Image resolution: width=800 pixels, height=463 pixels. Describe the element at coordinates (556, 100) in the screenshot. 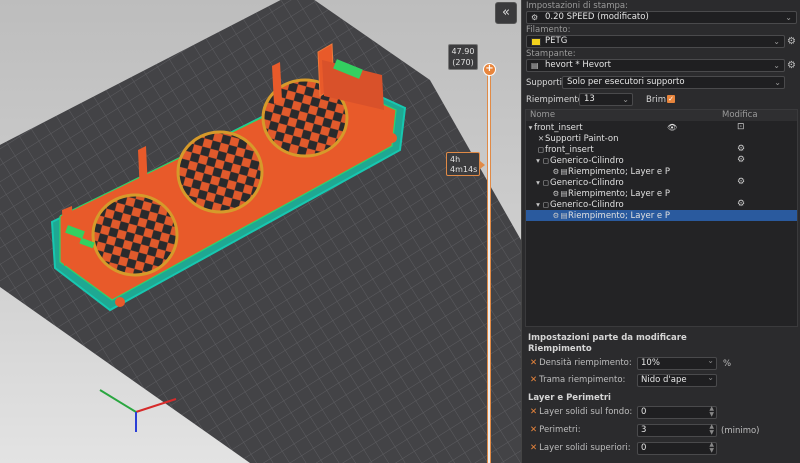

I see `infill-label: Riempimento:` at that location.